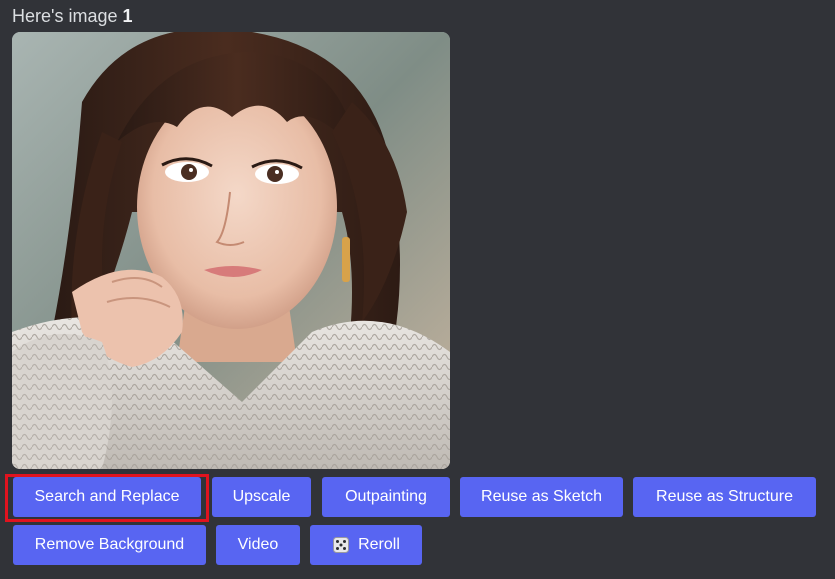  Describe the element at coordinates (724, 497) in the screenshot. I see `reuse-as-structure-button: Reuse as Structure` at that location.